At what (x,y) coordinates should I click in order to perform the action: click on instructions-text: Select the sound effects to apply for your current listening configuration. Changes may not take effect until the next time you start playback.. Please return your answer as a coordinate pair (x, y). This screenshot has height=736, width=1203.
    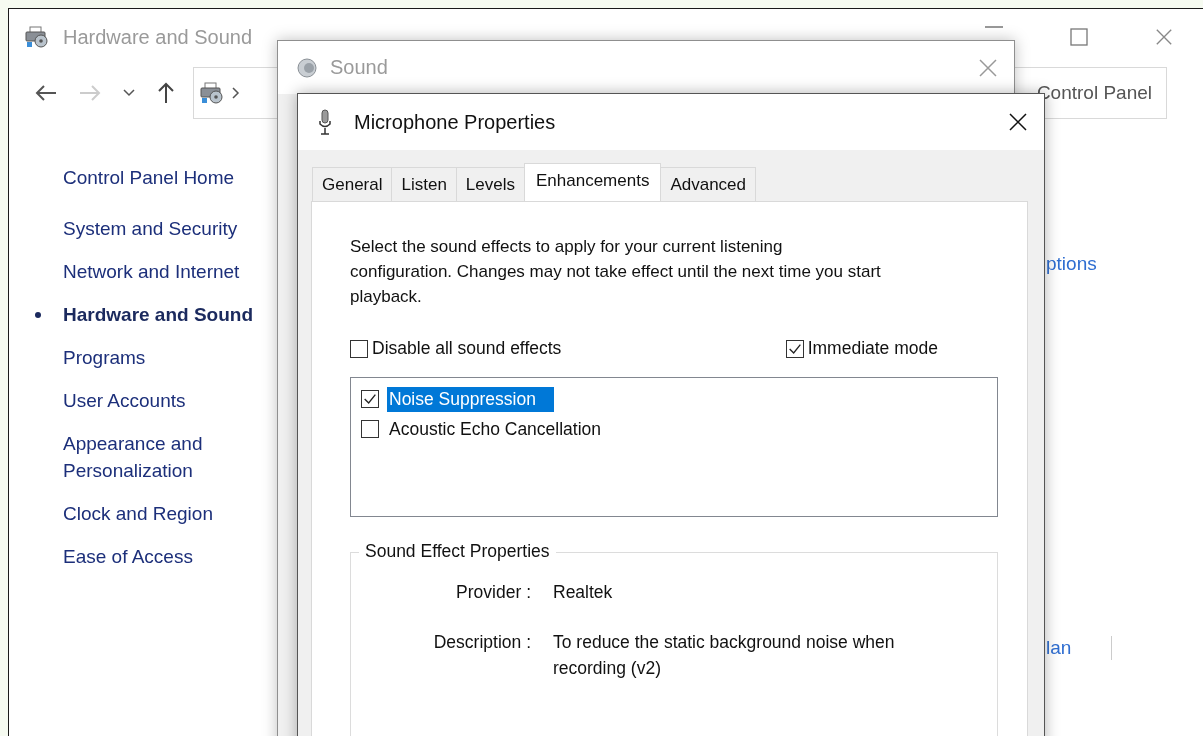
    Looking at the image, I should click on (616, 272).